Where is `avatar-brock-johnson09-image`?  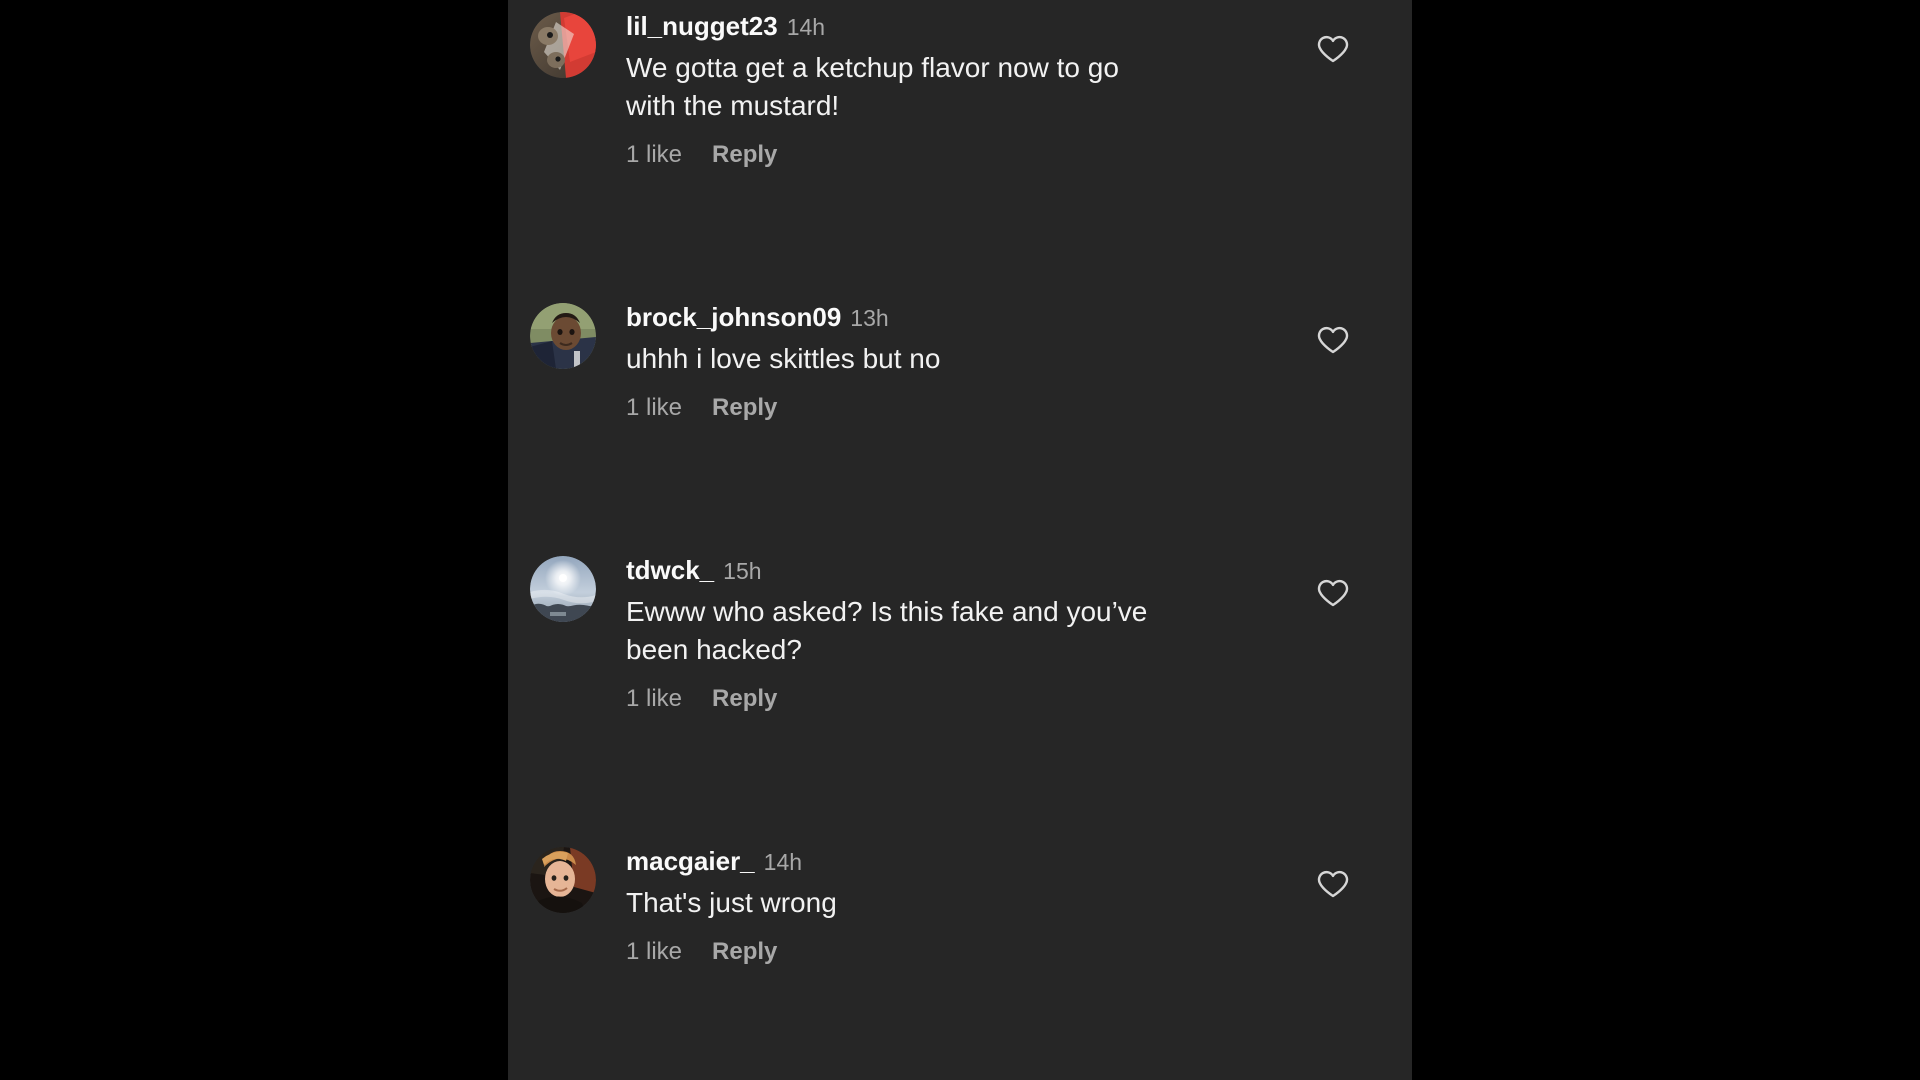
avatar-brock-johnson09-image is located at coordinates (563, 336).